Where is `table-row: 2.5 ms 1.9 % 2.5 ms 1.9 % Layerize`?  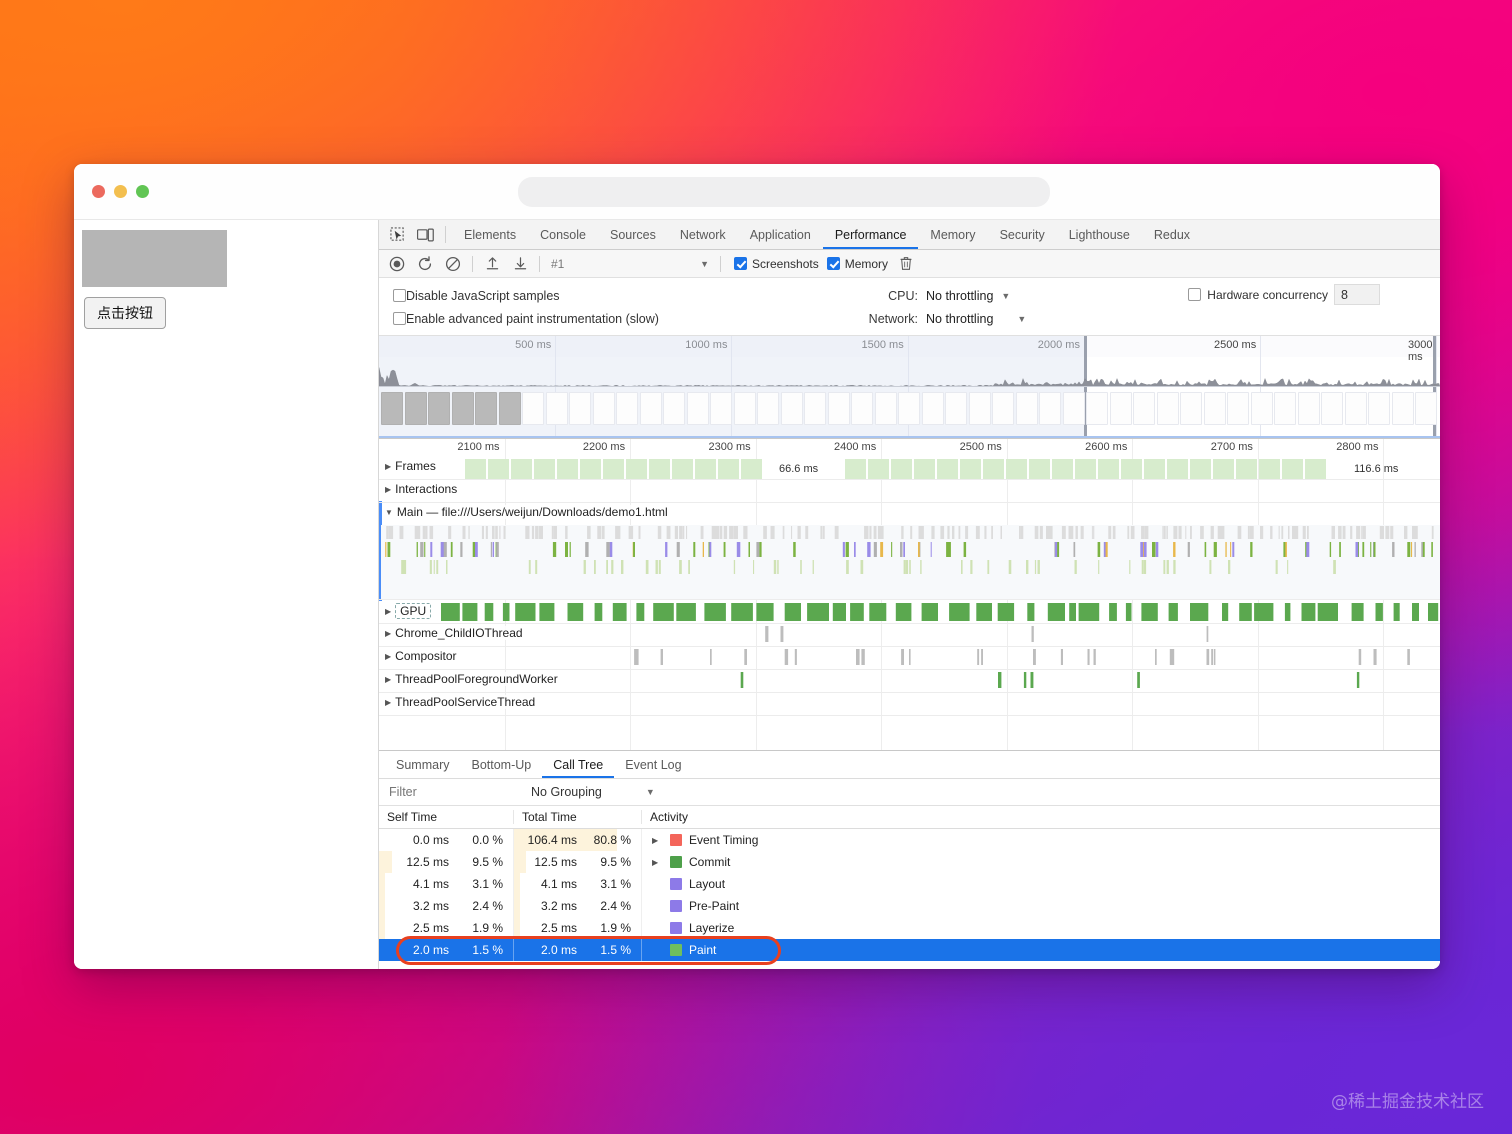 table-row: 2.5 ms 1.9 % 2.5 ms 1.9 % Layerize is located at coordinates (909, 928).